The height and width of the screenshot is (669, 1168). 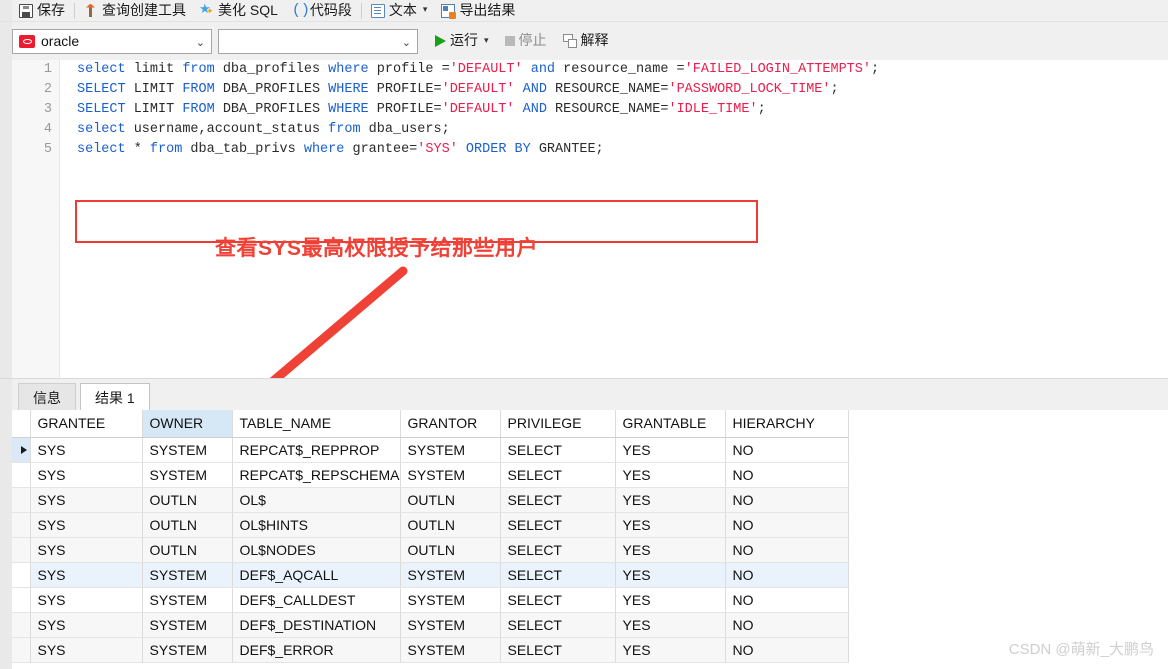 I want to click on run-button: 运行 ▾, so click(x=462, y=41).